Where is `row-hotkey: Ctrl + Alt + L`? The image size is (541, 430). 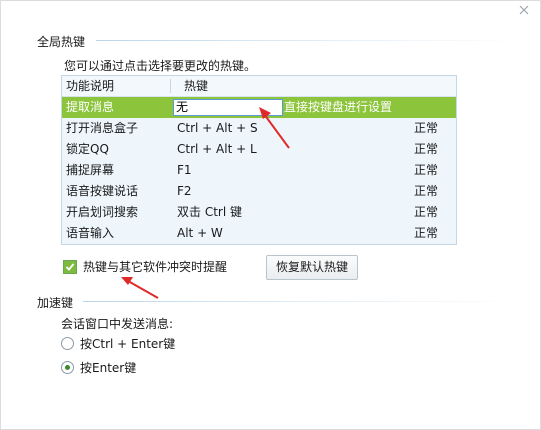 row-hotkey: Ctrl + Alt + L is located at coordinates (217, 149).